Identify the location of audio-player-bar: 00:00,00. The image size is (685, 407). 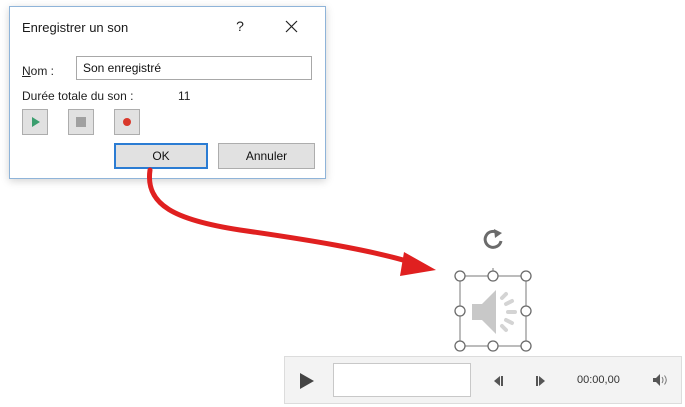
(483, 380).